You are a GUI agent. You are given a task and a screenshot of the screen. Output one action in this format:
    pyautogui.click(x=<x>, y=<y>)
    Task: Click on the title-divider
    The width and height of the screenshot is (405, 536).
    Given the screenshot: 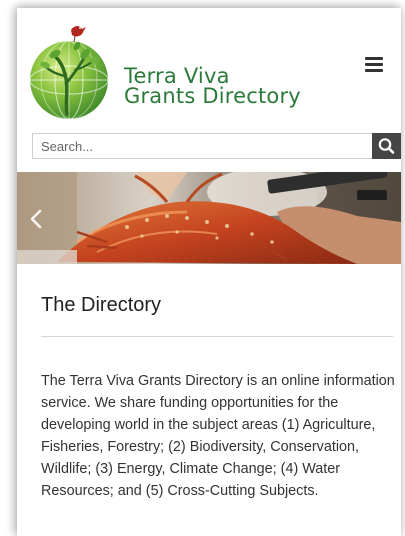 What is the action you would take?
    pyautogui.click(x=217, y=336)
    